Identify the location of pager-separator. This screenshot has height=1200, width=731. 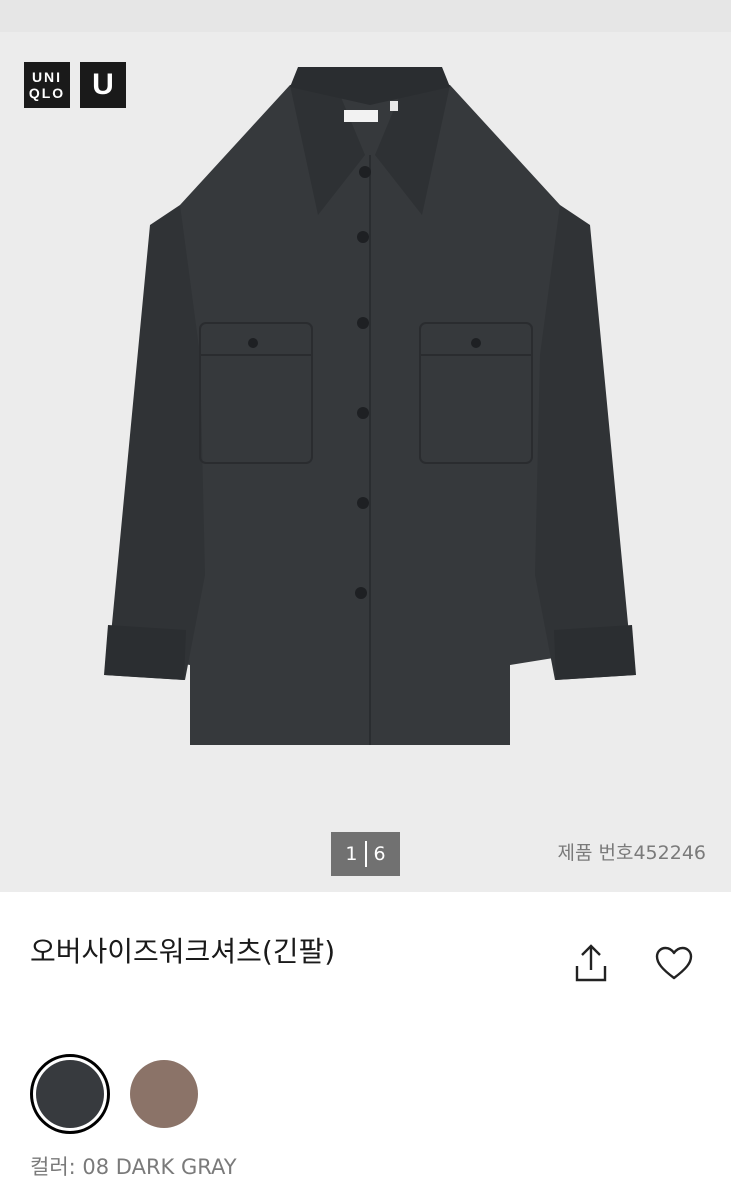
(365, 854).